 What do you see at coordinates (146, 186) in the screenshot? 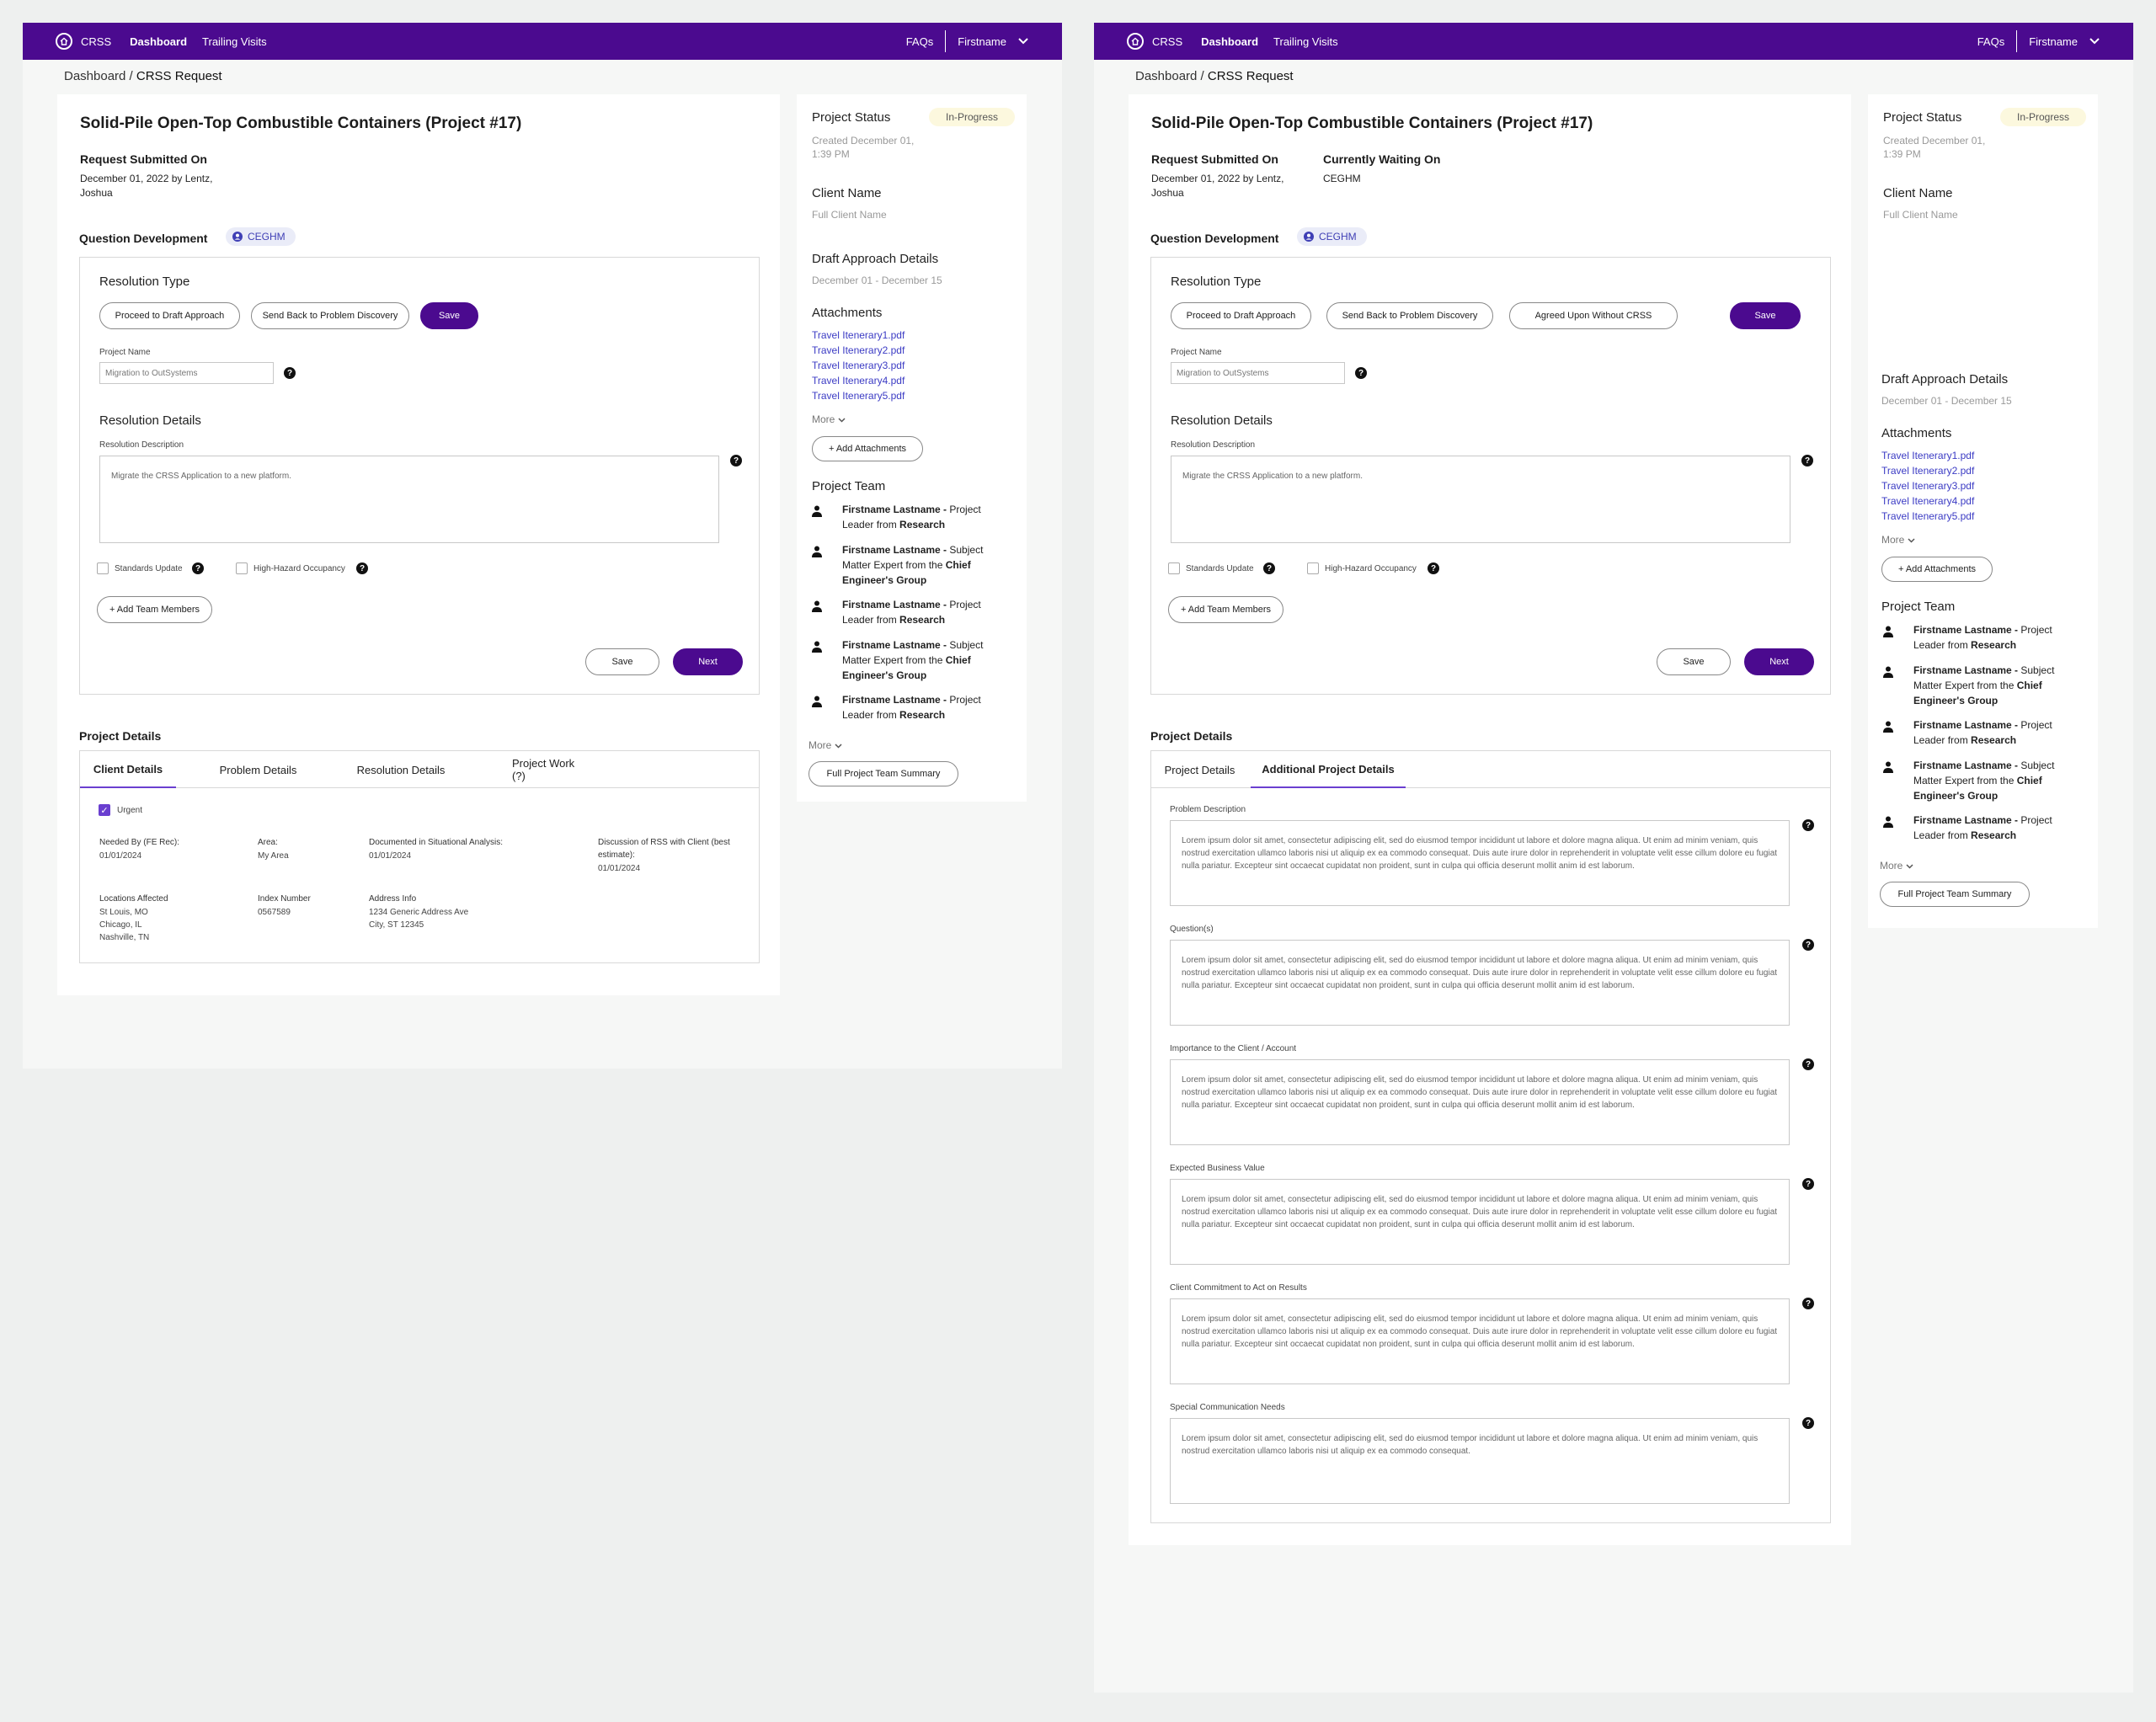
I see `submitted-value: December 01, 2022 by Lentz, Joshua` at bounding box center [146, 186].